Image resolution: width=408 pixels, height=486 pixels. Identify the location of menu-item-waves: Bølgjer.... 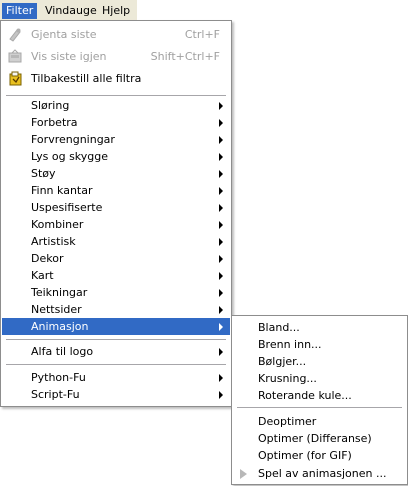
(319, 361).